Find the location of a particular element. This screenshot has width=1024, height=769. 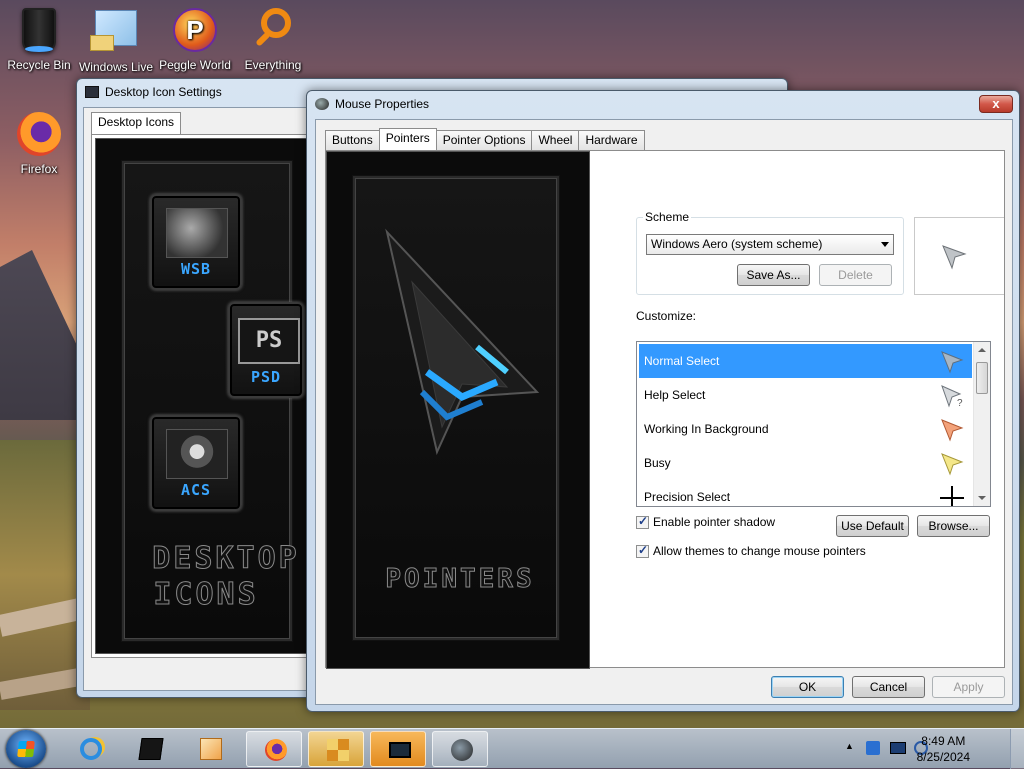

busy-cursor-icon is located at coordinates (952, 464).